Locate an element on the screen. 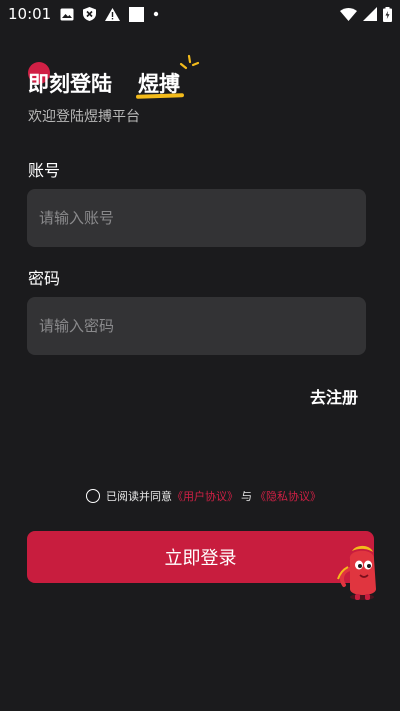 Image resolution: width=400 pixels, height=711 pixels. account-input is located at coordinates (196, 218).